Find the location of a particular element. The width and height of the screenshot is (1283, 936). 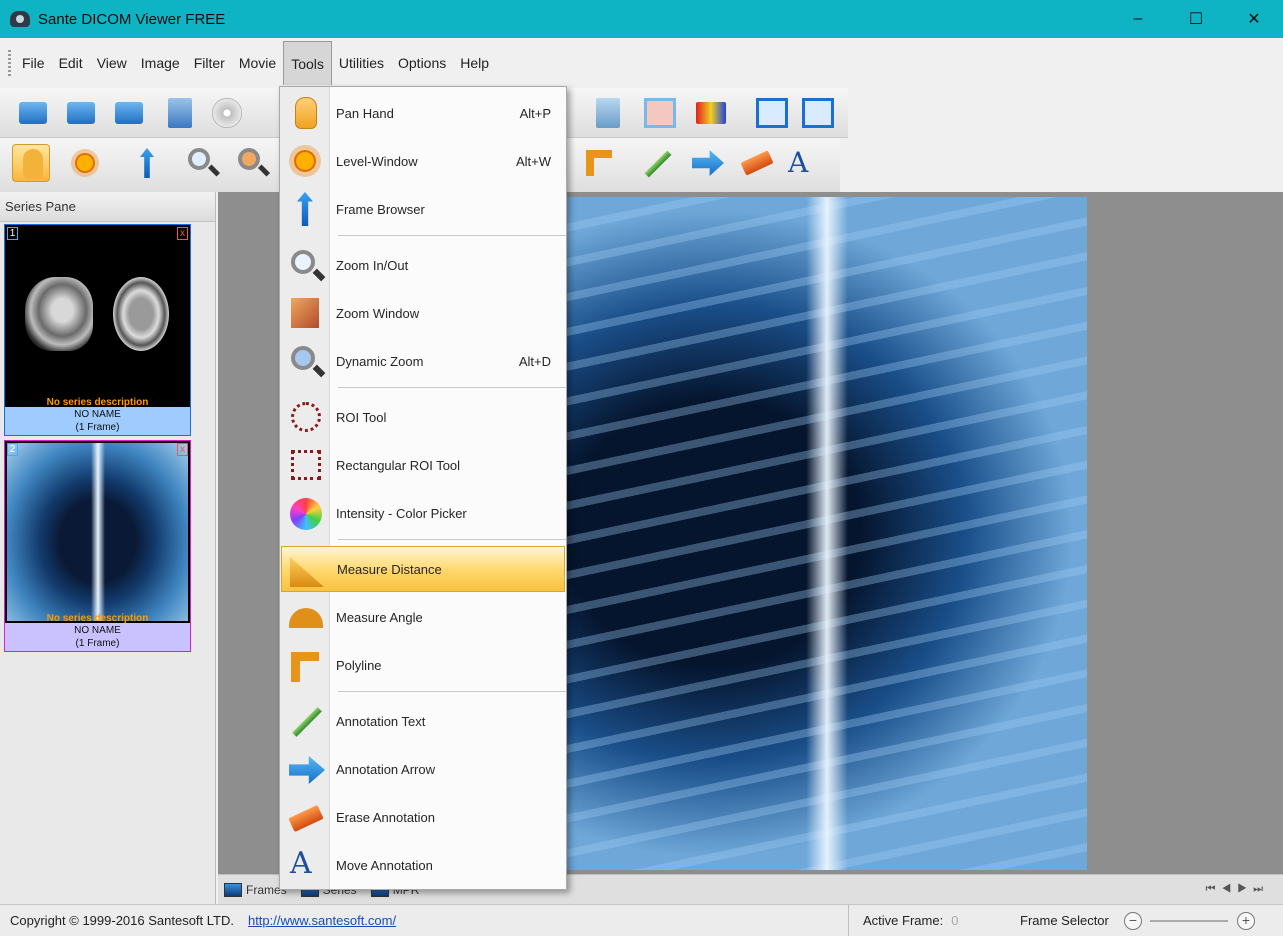

zoom-tool-button is located at coordinates (201, 163).